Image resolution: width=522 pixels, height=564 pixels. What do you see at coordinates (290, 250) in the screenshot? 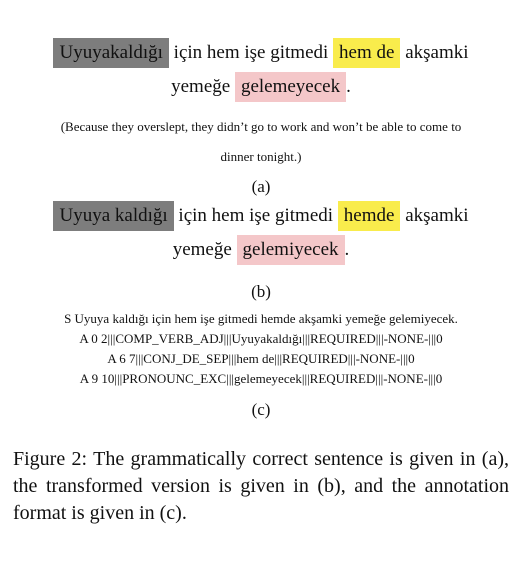
I see `highlight-pink: gelemiyecek` at bounding box center [290, 250].